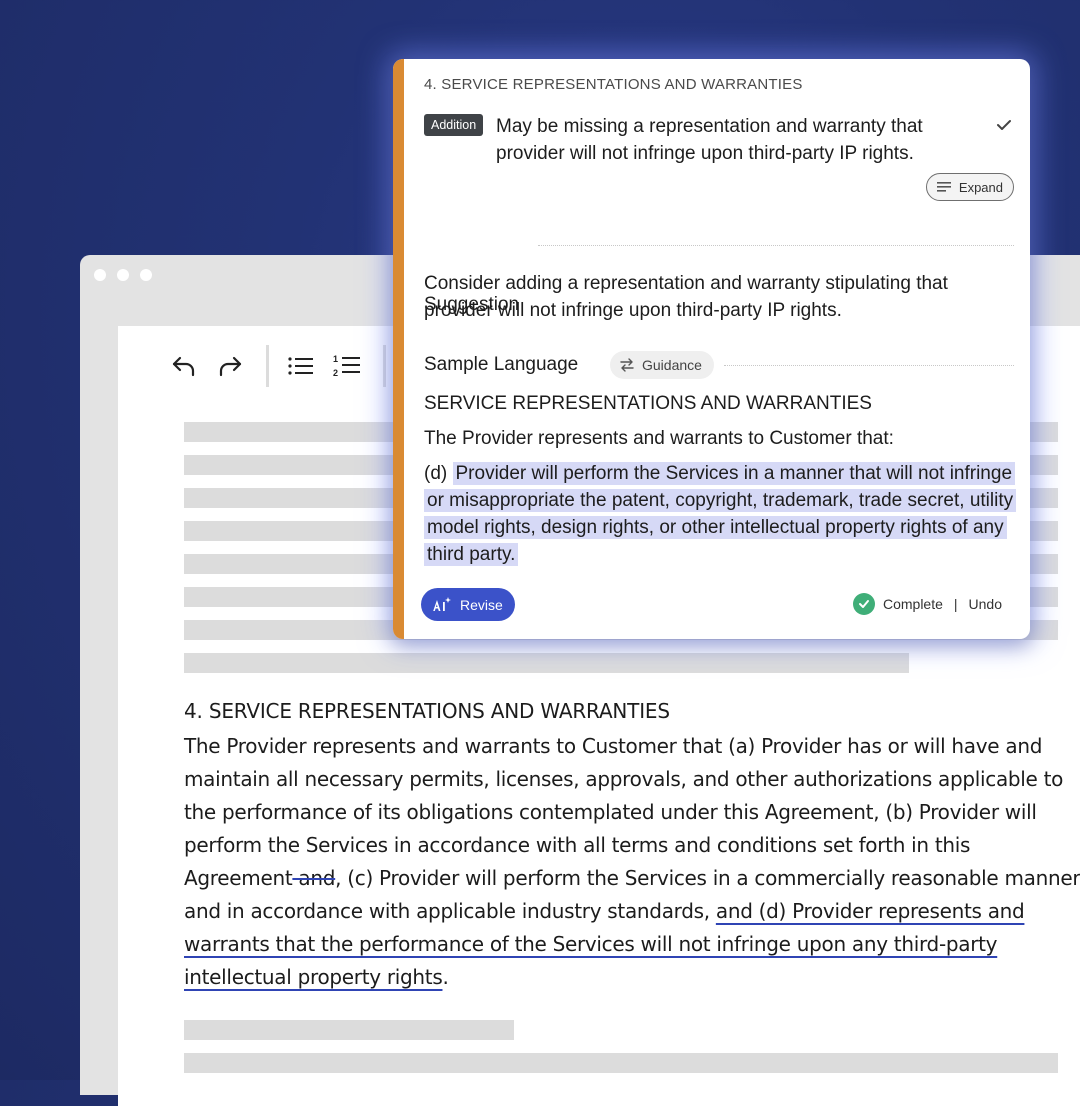 This screenshot has height=1106, width=1080. I want to click on window-controls, so click(123, 275).